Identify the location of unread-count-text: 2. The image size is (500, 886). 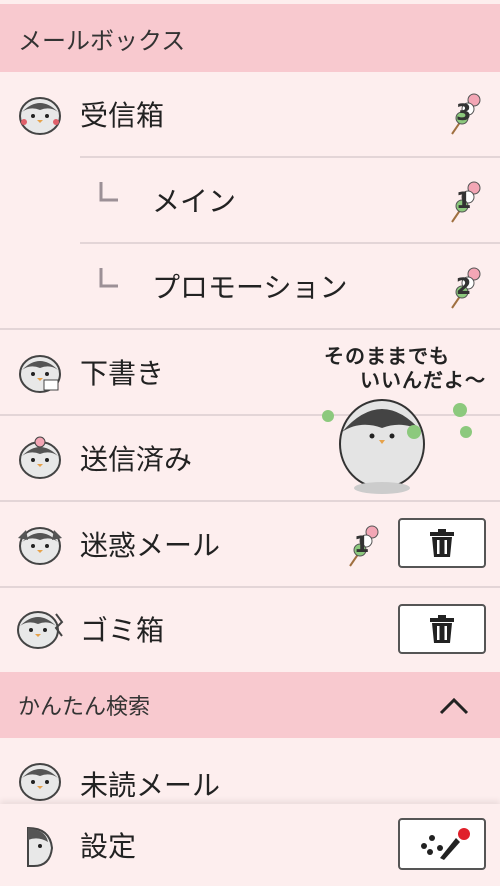
(463, 287).